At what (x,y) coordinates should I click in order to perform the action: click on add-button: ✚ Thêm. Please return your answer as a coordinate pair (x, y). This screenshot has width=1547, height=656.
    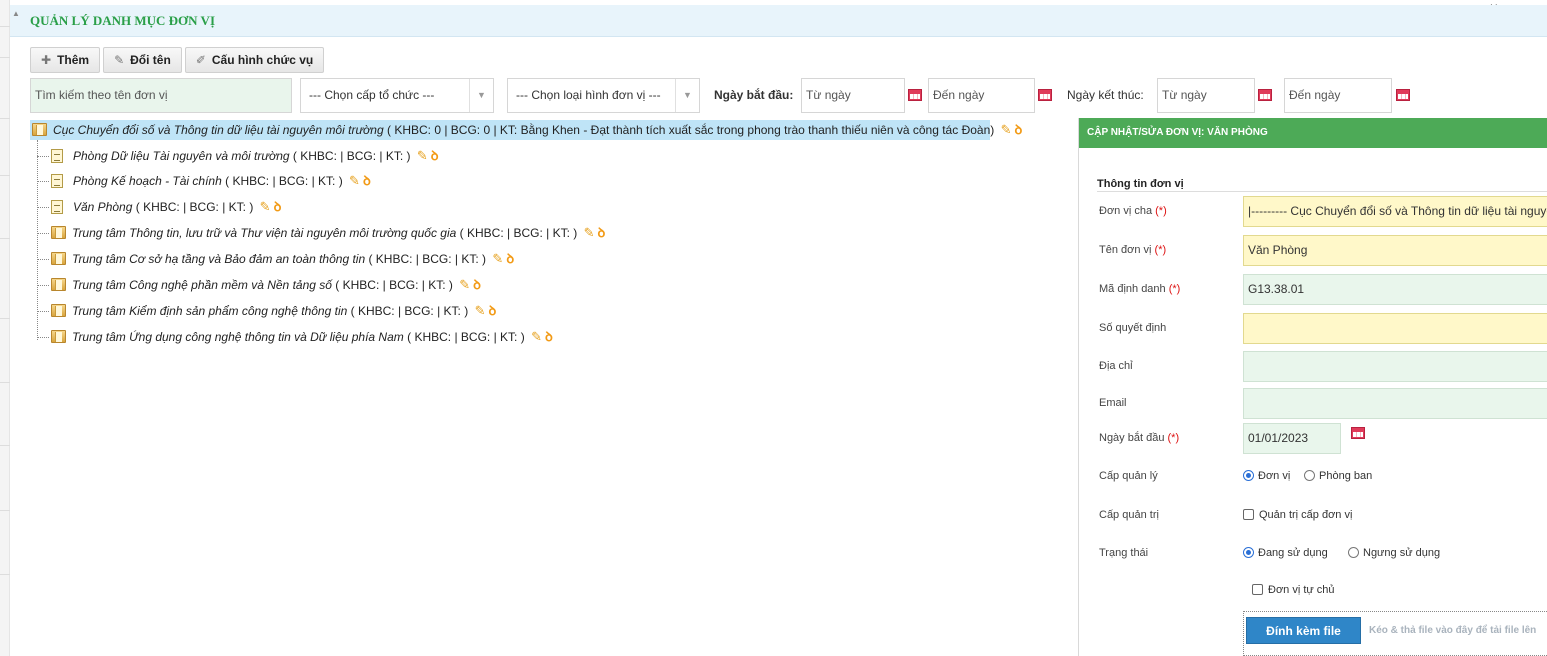
    Looking at the image, I should click on (65, 60).